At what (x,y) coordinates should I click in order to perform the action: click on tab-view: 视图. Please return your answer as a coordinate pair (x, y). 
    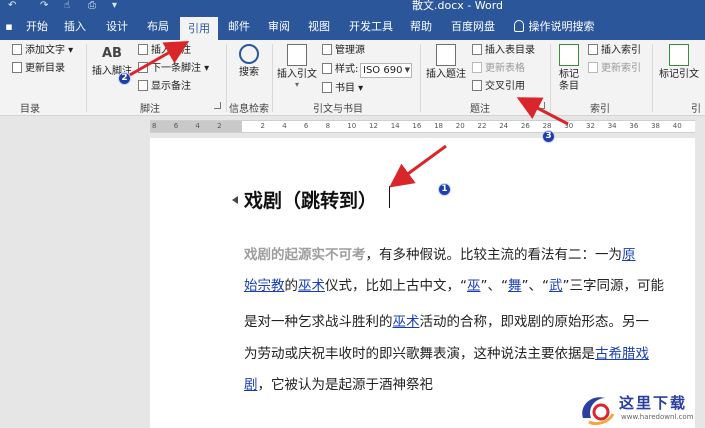
    Looking at the image, I should click on (319, 27).